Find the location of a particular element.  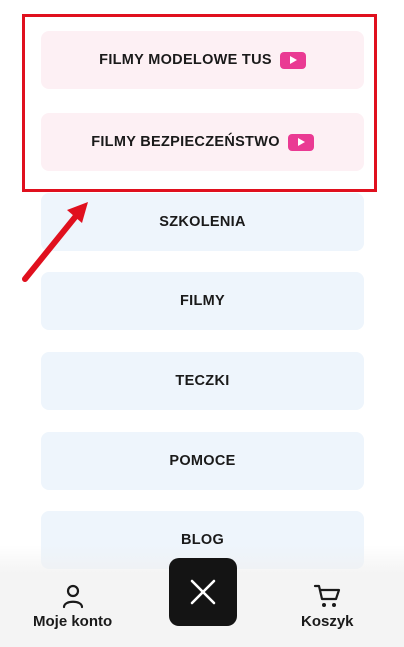

menu-item-filmy-bezpieczenstwo: FILMY BEZPIECZEŃSTWO is located at coordinates (202, 142).